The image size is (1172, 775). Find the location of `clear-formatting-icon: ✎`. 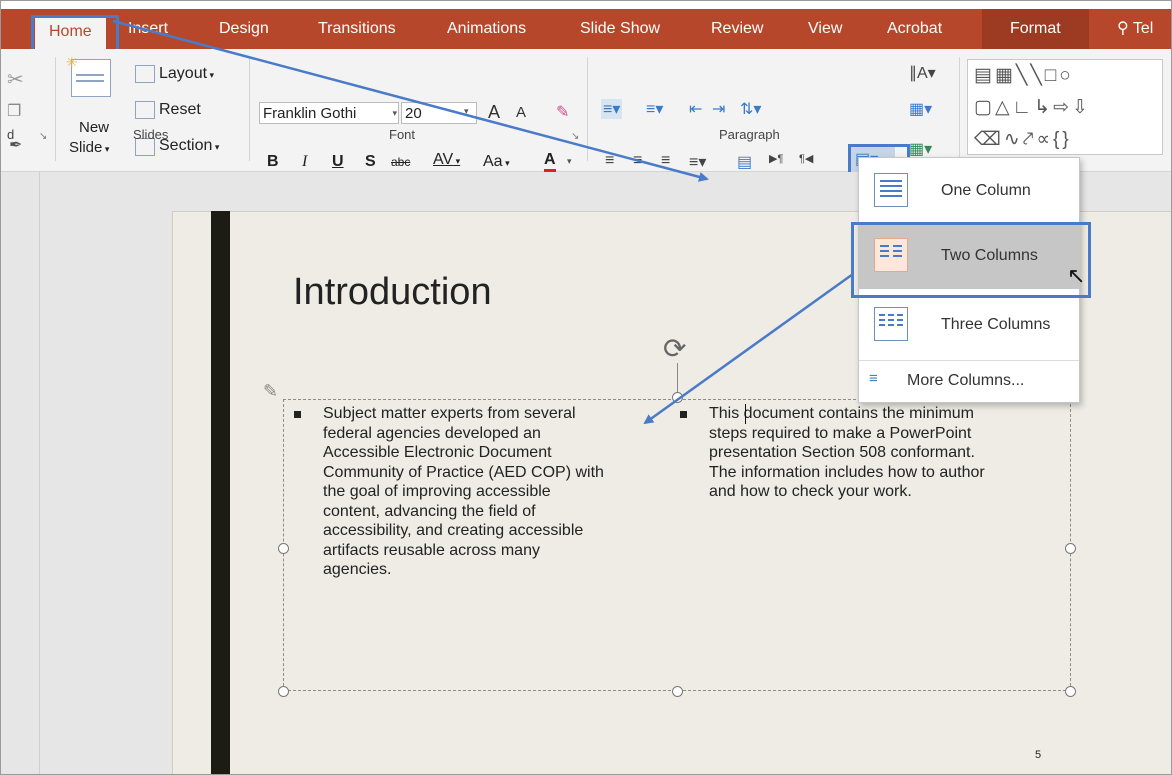

clear-formatting-icon: ✎ is located at coordinates (562, 112).